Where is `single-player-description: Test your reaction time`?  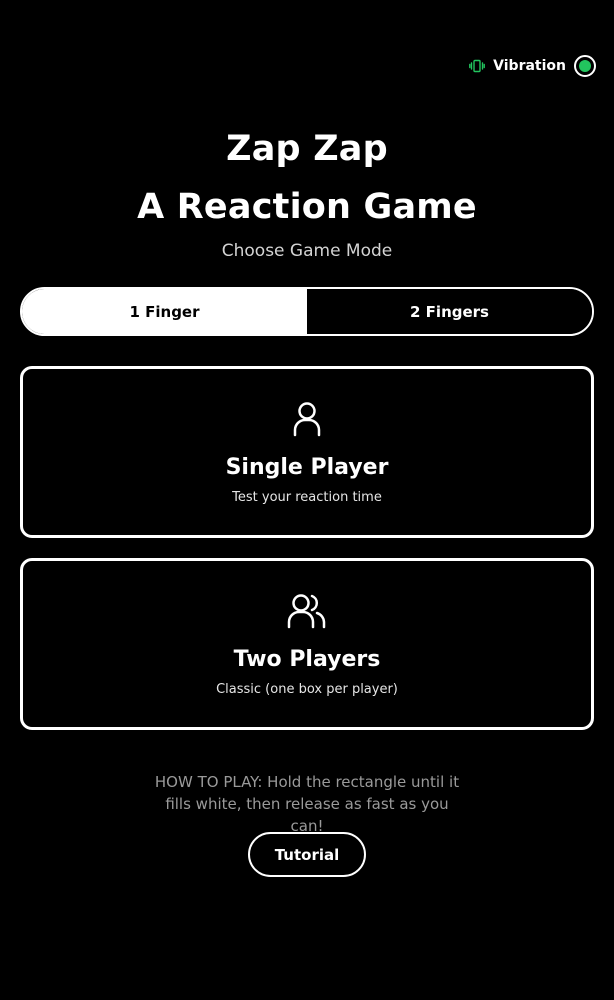 single-player-description: Test your reaction time is located at coordinates (307, 497).